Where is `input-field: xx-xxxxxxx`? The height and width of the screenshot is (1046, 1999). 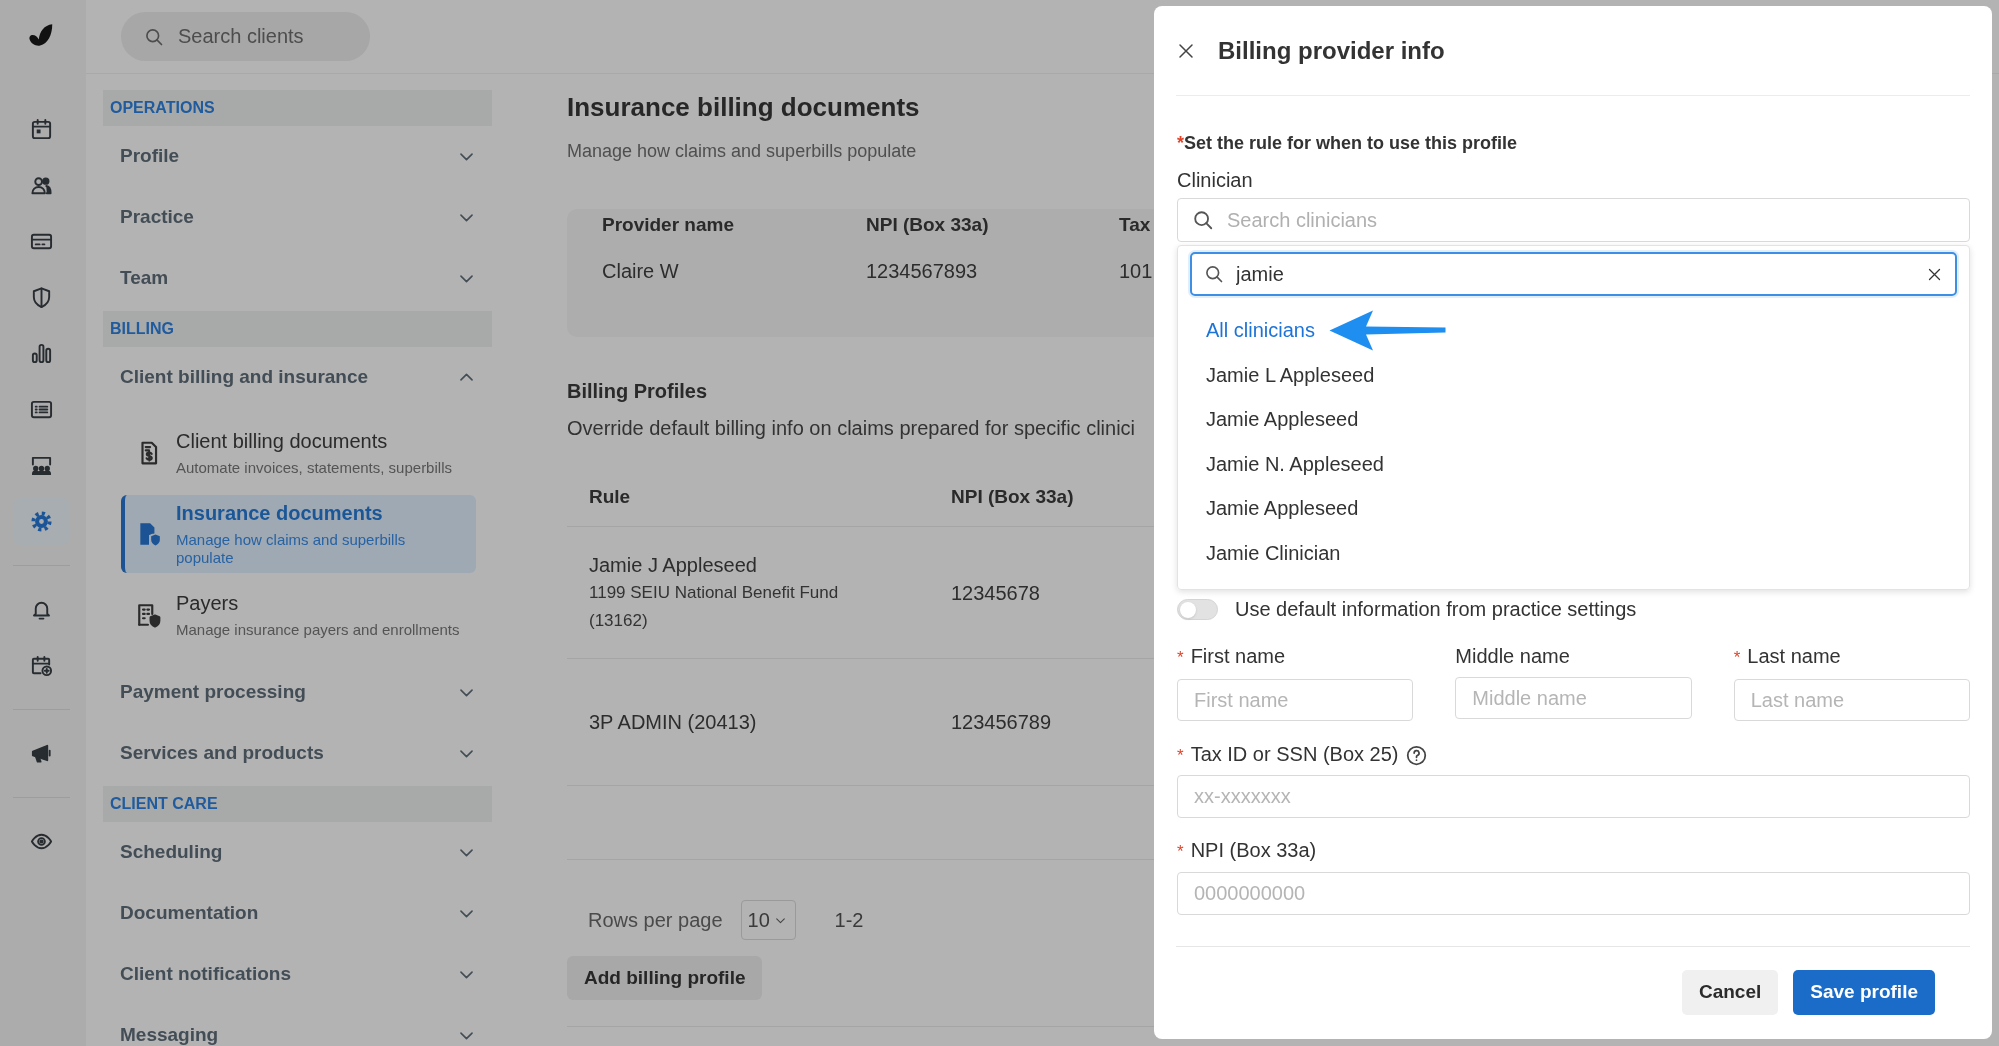
input-field: xx-xxxxxxx is located at coordinates (1573, 796).